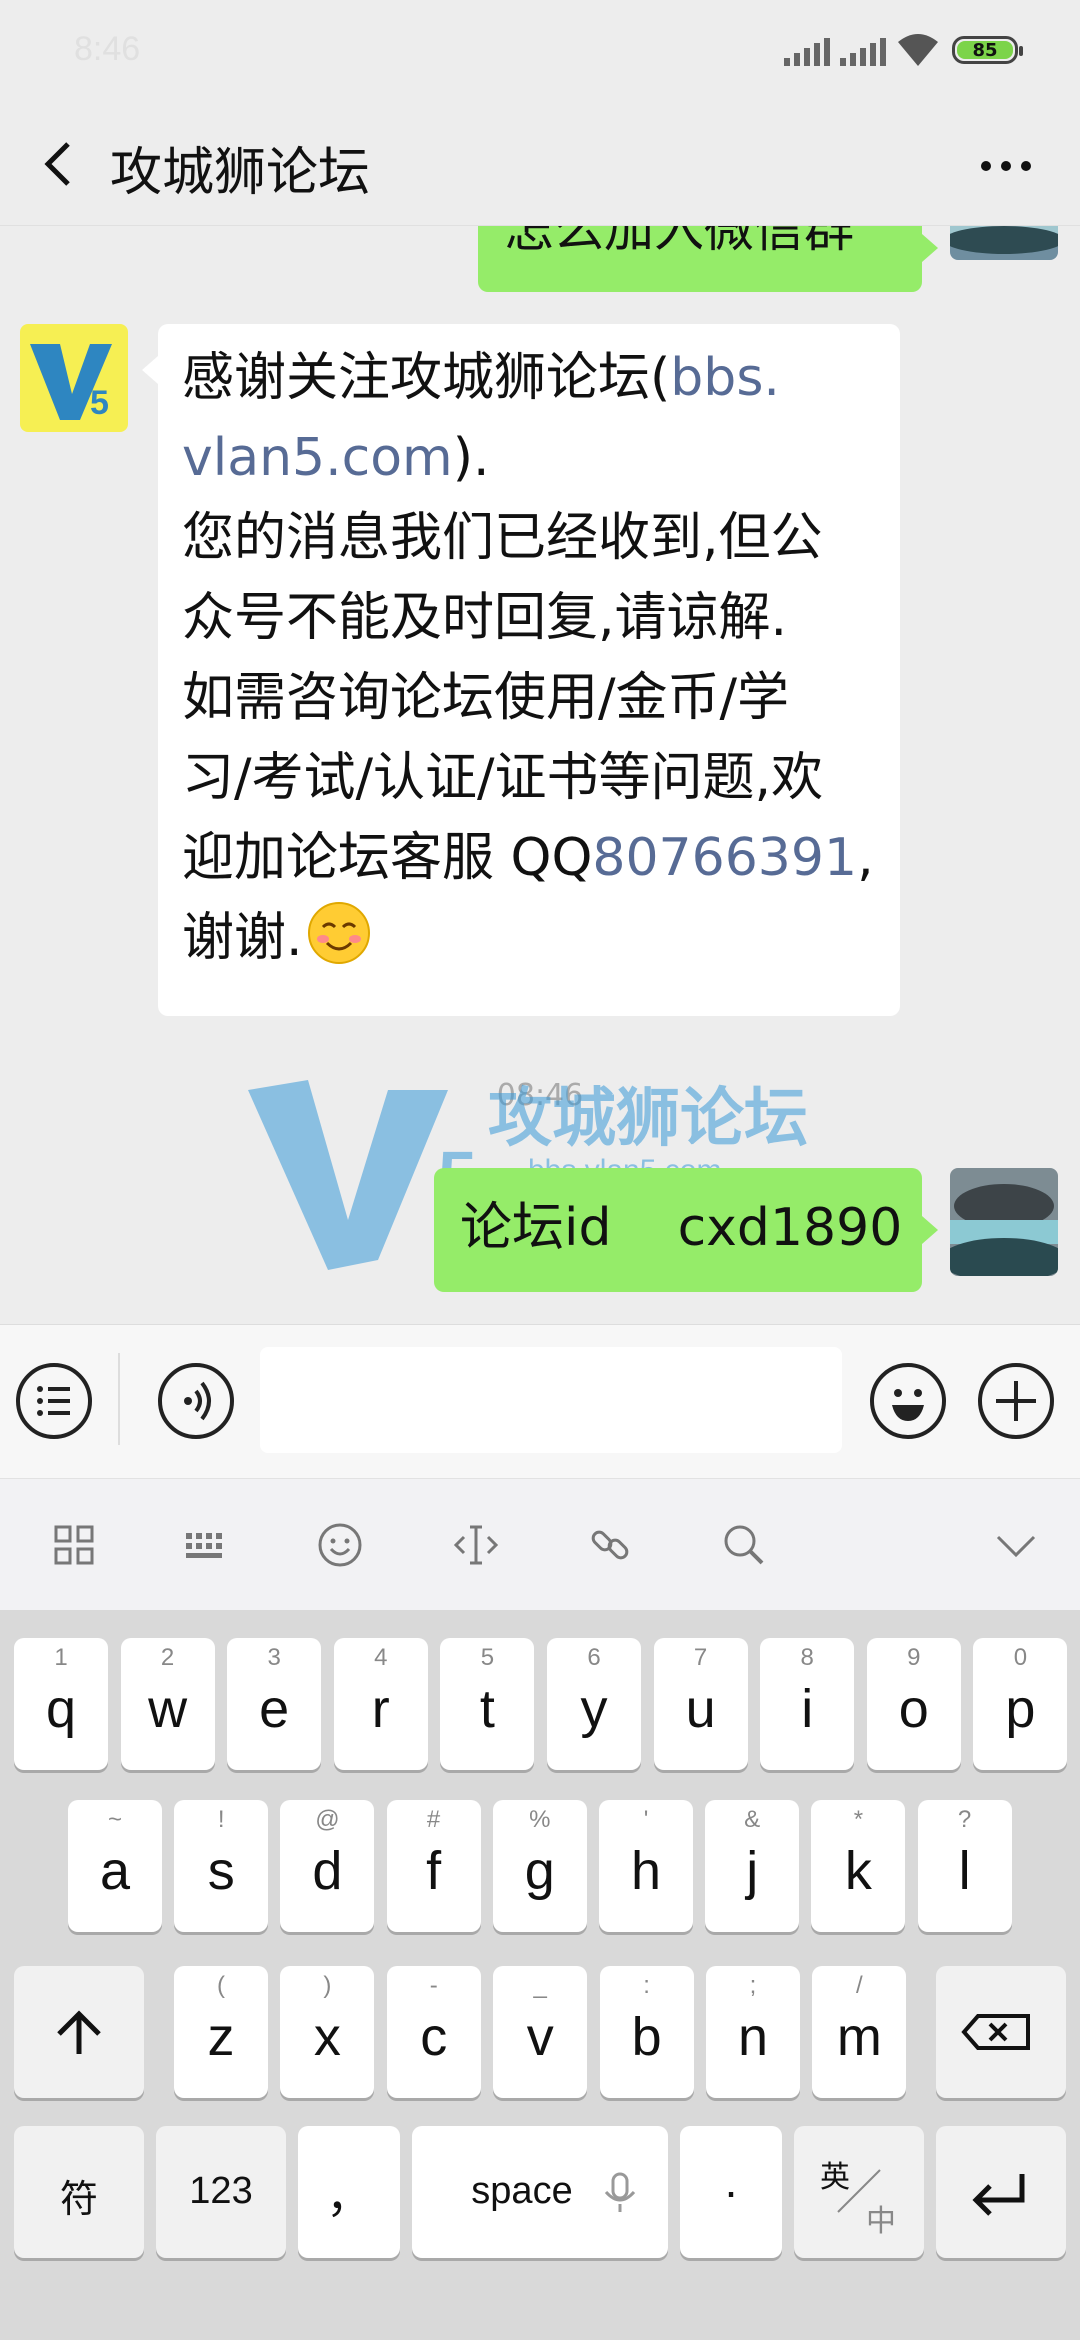 This screenshot has height=2340, width=1080. I want to click on shift-key, so click(79, 2032).